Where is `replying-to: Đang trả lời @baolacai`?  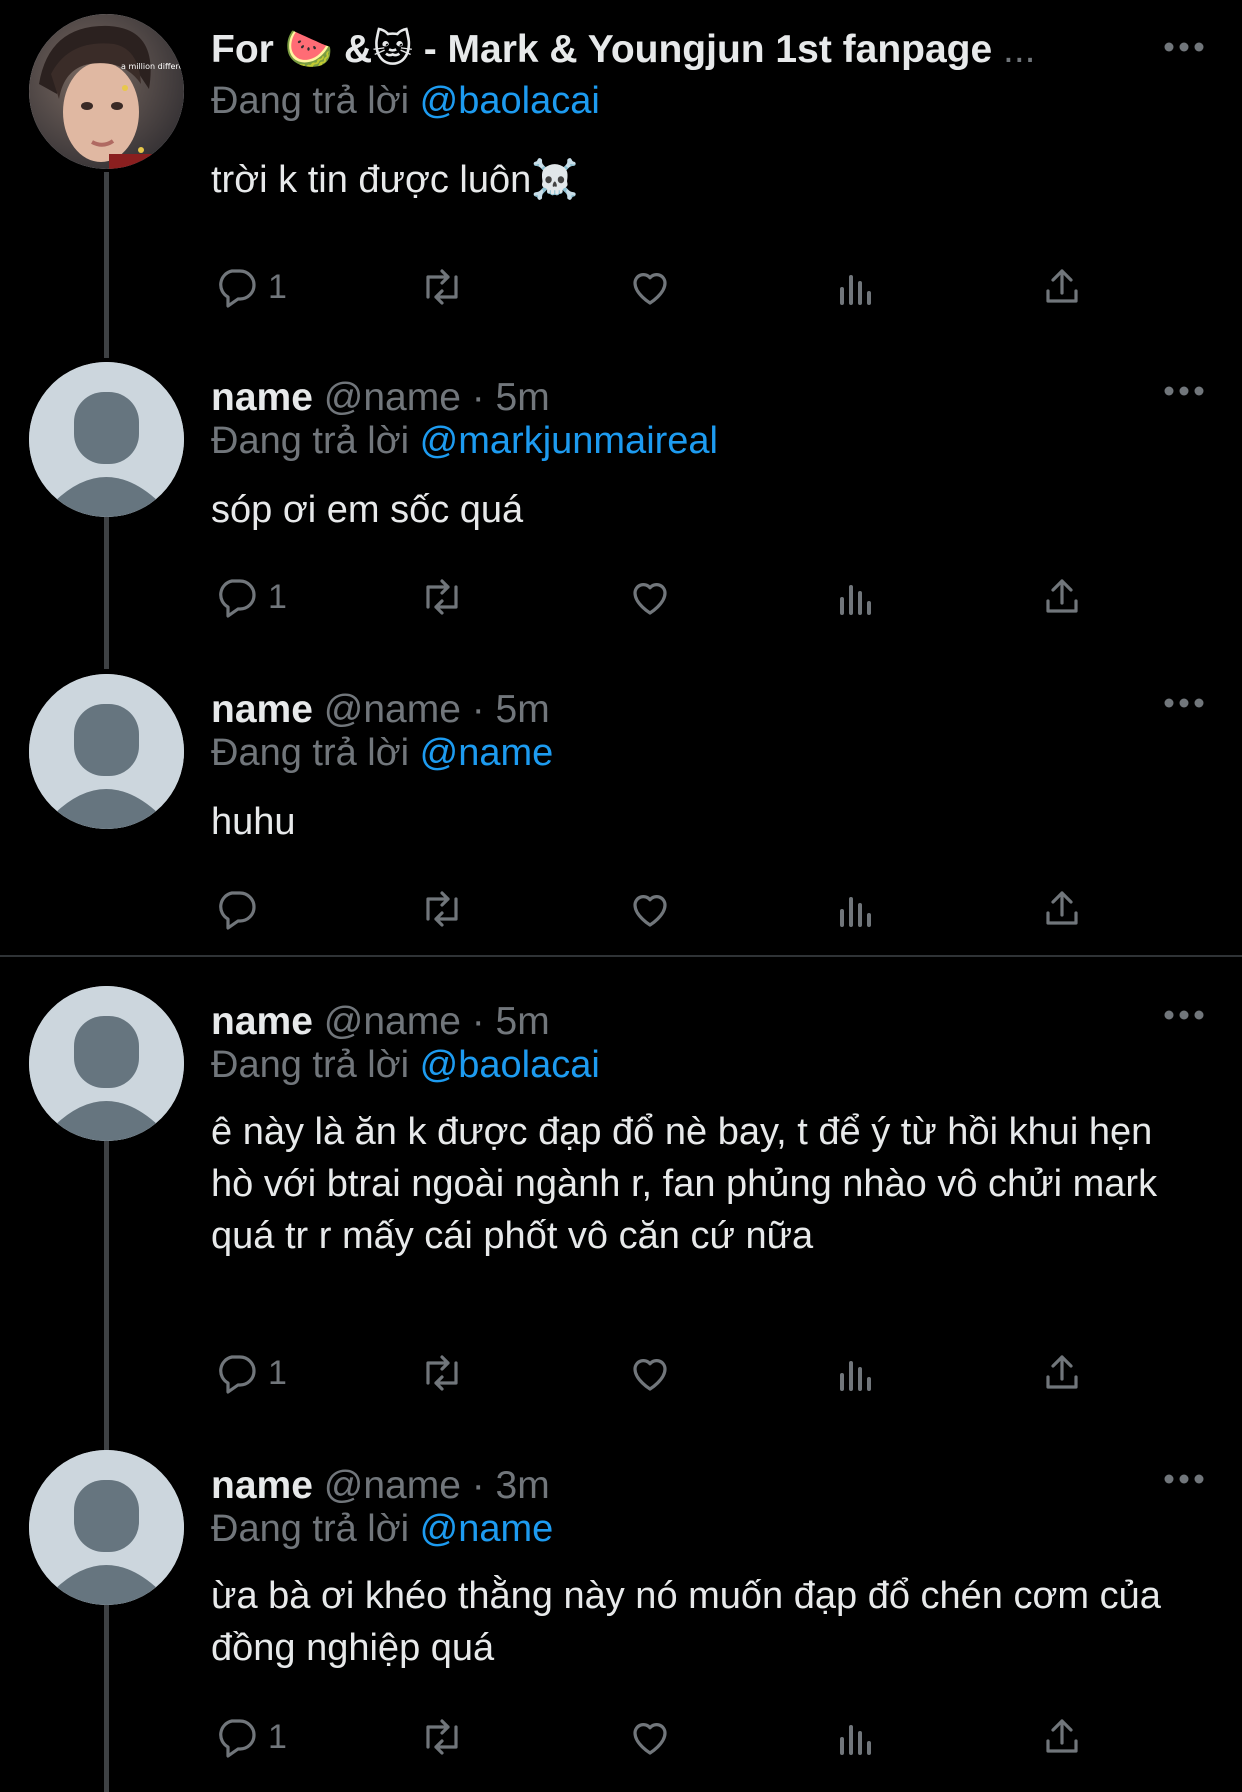 replying-to: Đang trả lời @baolacai is located at coordinates (405, 101).